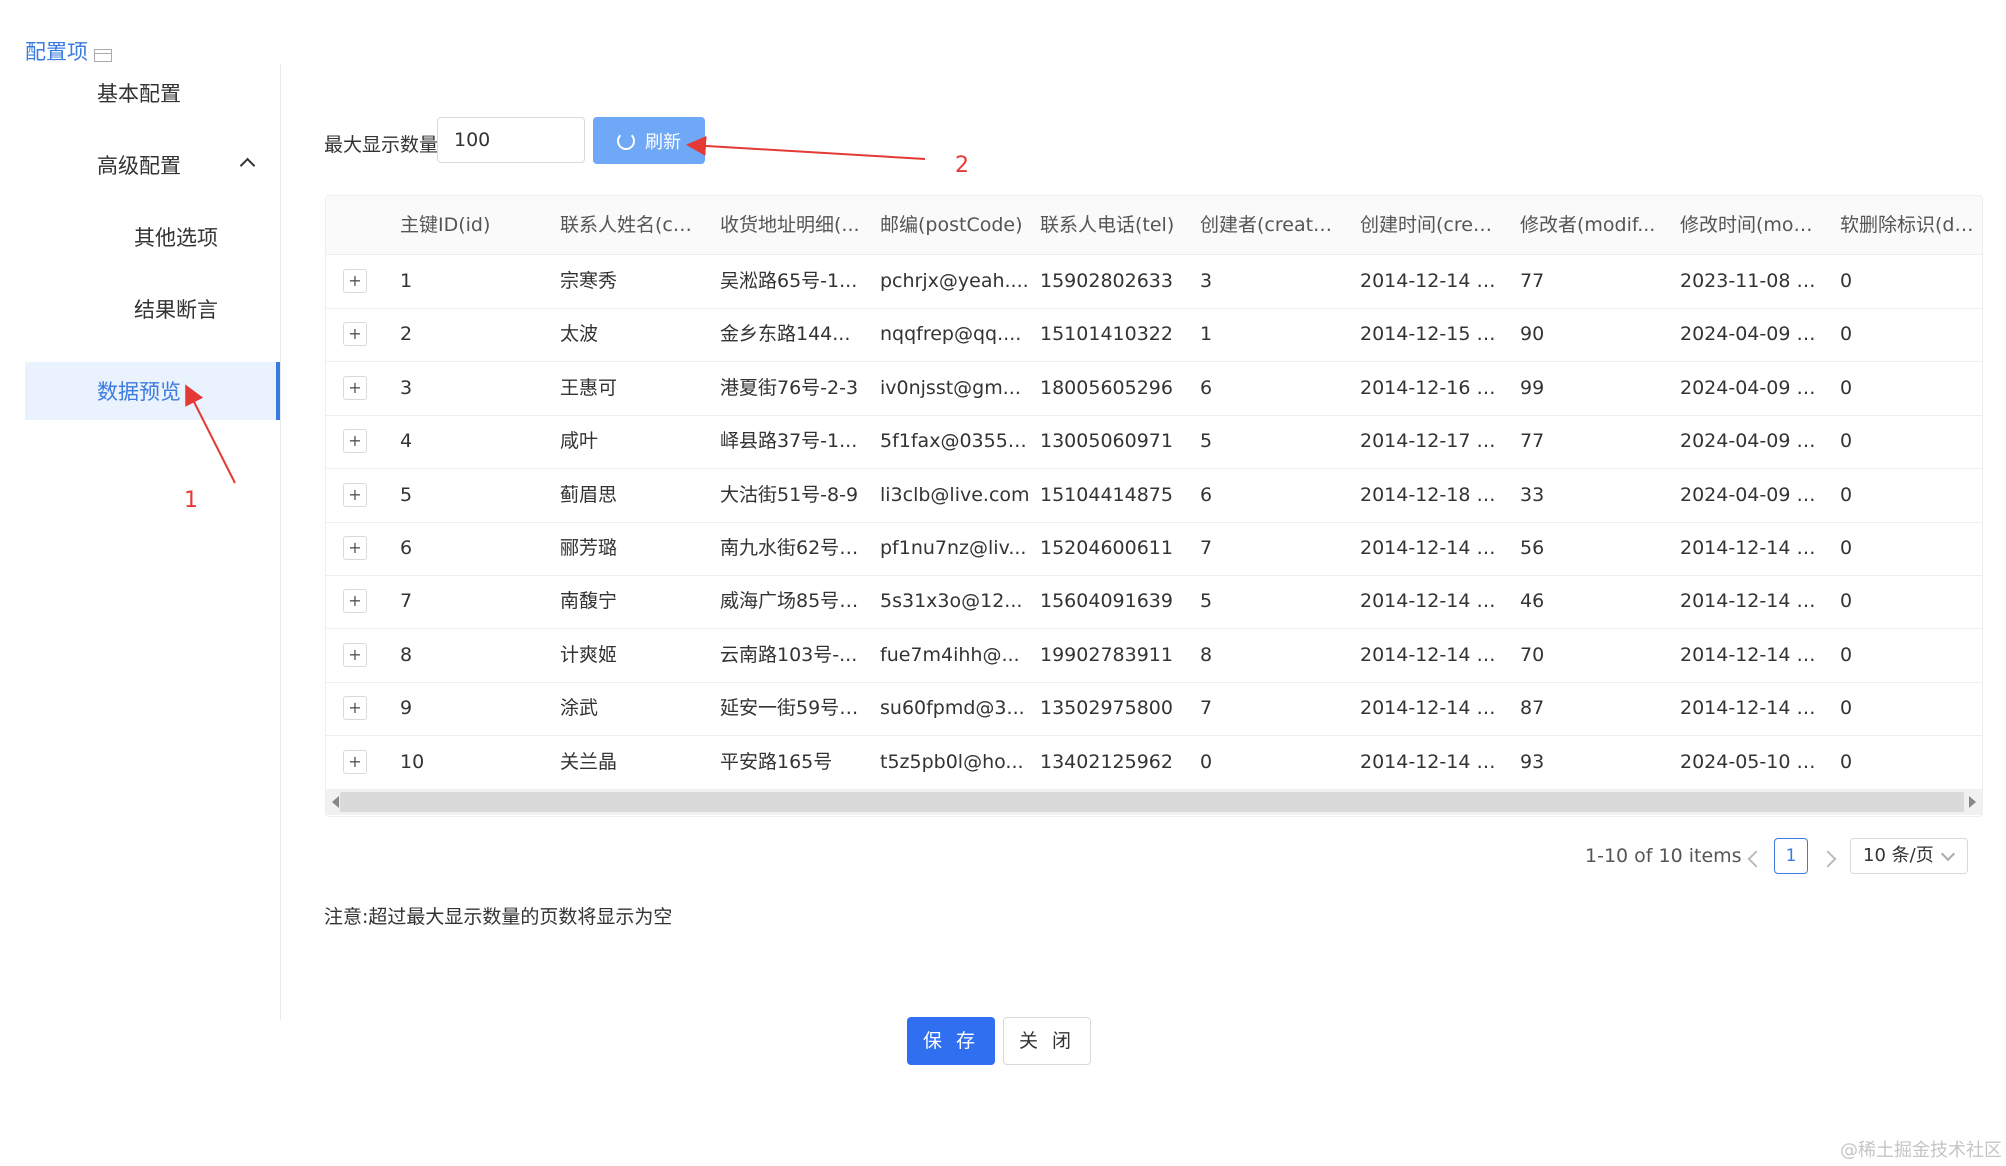 The image size is (2006, 1166). I want to click on scroll-right-icon, so click(1972, 802).